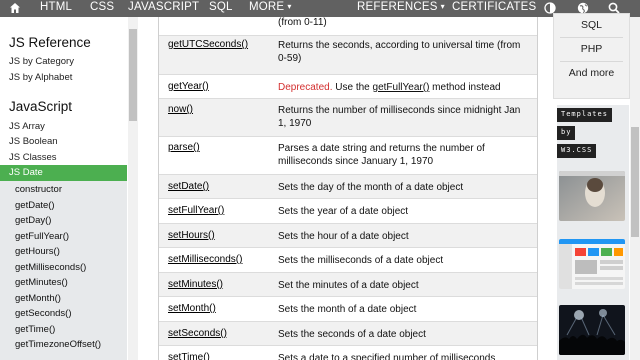 The image size is (640, 360). What do you see at coordinates (189, 356) in the screenshot?
I see `method-link: setTime()` at bounding box center [189, 356].